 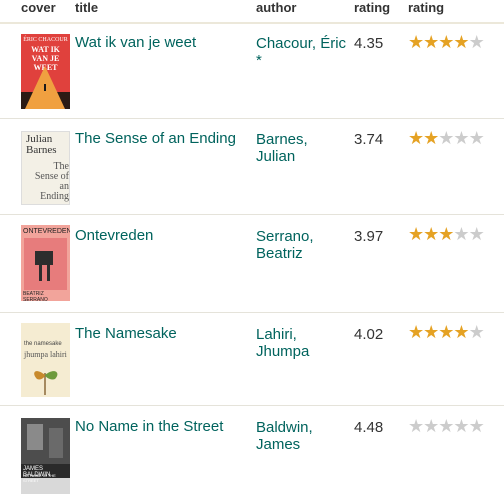 I want to click on cover-author: Julian Barnes, so click(x=41, y=144).